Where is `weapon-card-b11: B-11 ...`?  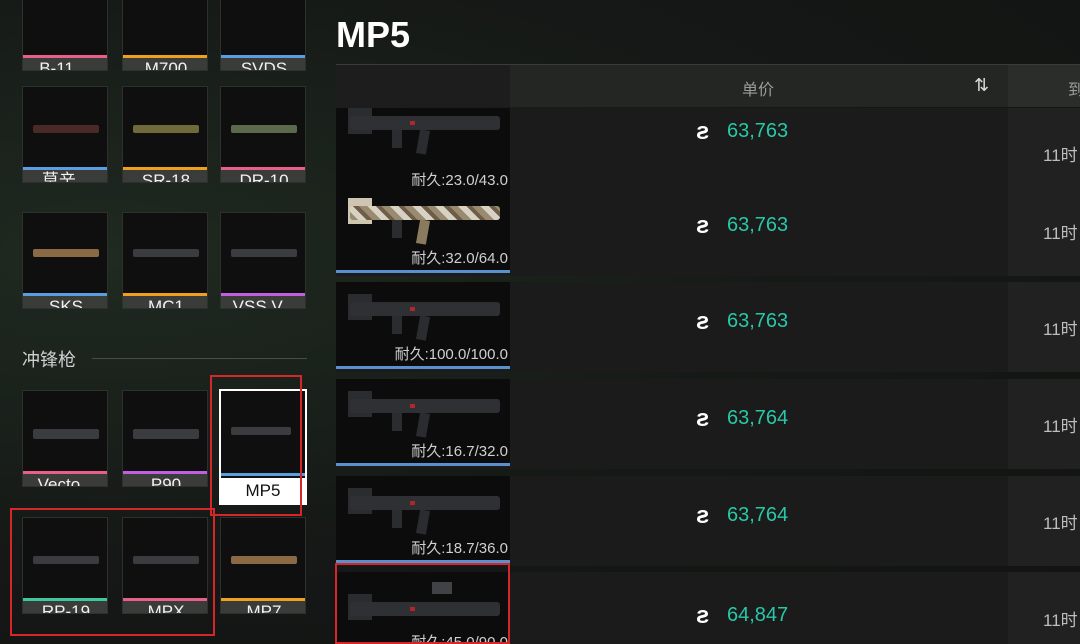
weapon-card-b11: B-11 ... is located at coordinates (65, 35).